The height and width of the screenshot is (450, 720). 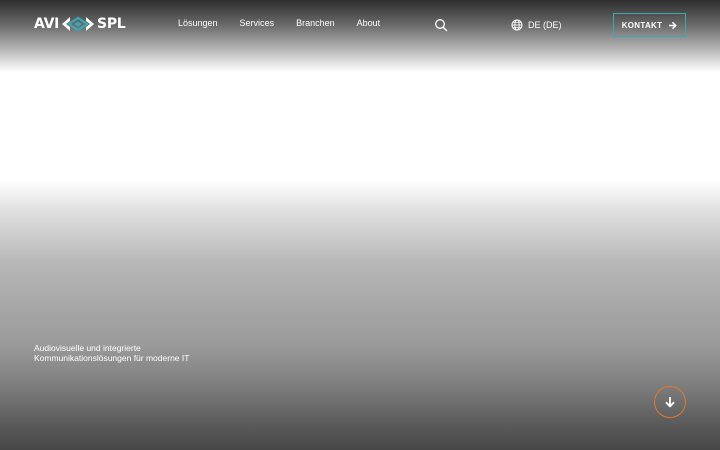 I want to click on nav-item-loesungen: Lösungen, so click(x=198, y=23).